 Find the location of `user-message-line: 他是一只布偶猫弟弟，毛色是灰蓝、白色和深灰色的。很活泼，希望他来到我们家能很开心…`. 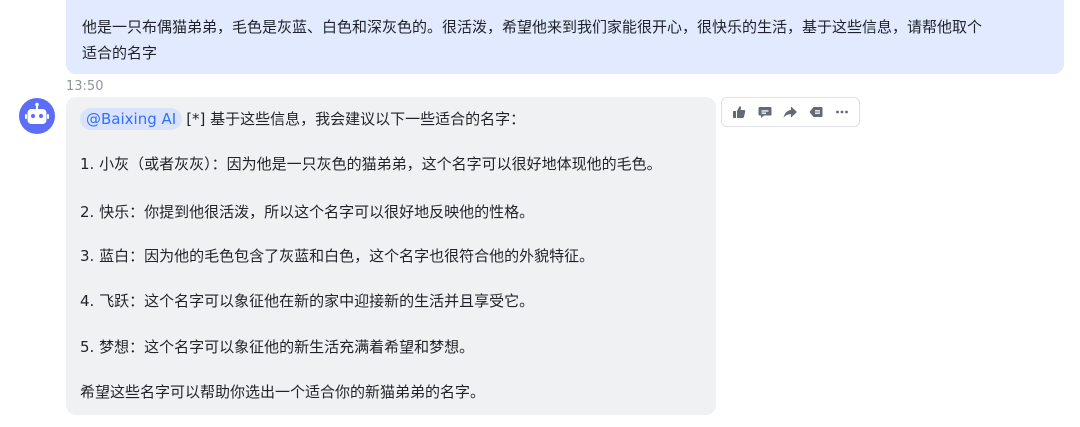

user-message-line: 他是一只布偶猫弟弟，毛色是灰蓝、白色和深灰色的。很活泼，希望他来到我们家能很开心… is located at coordinates (532, 27).